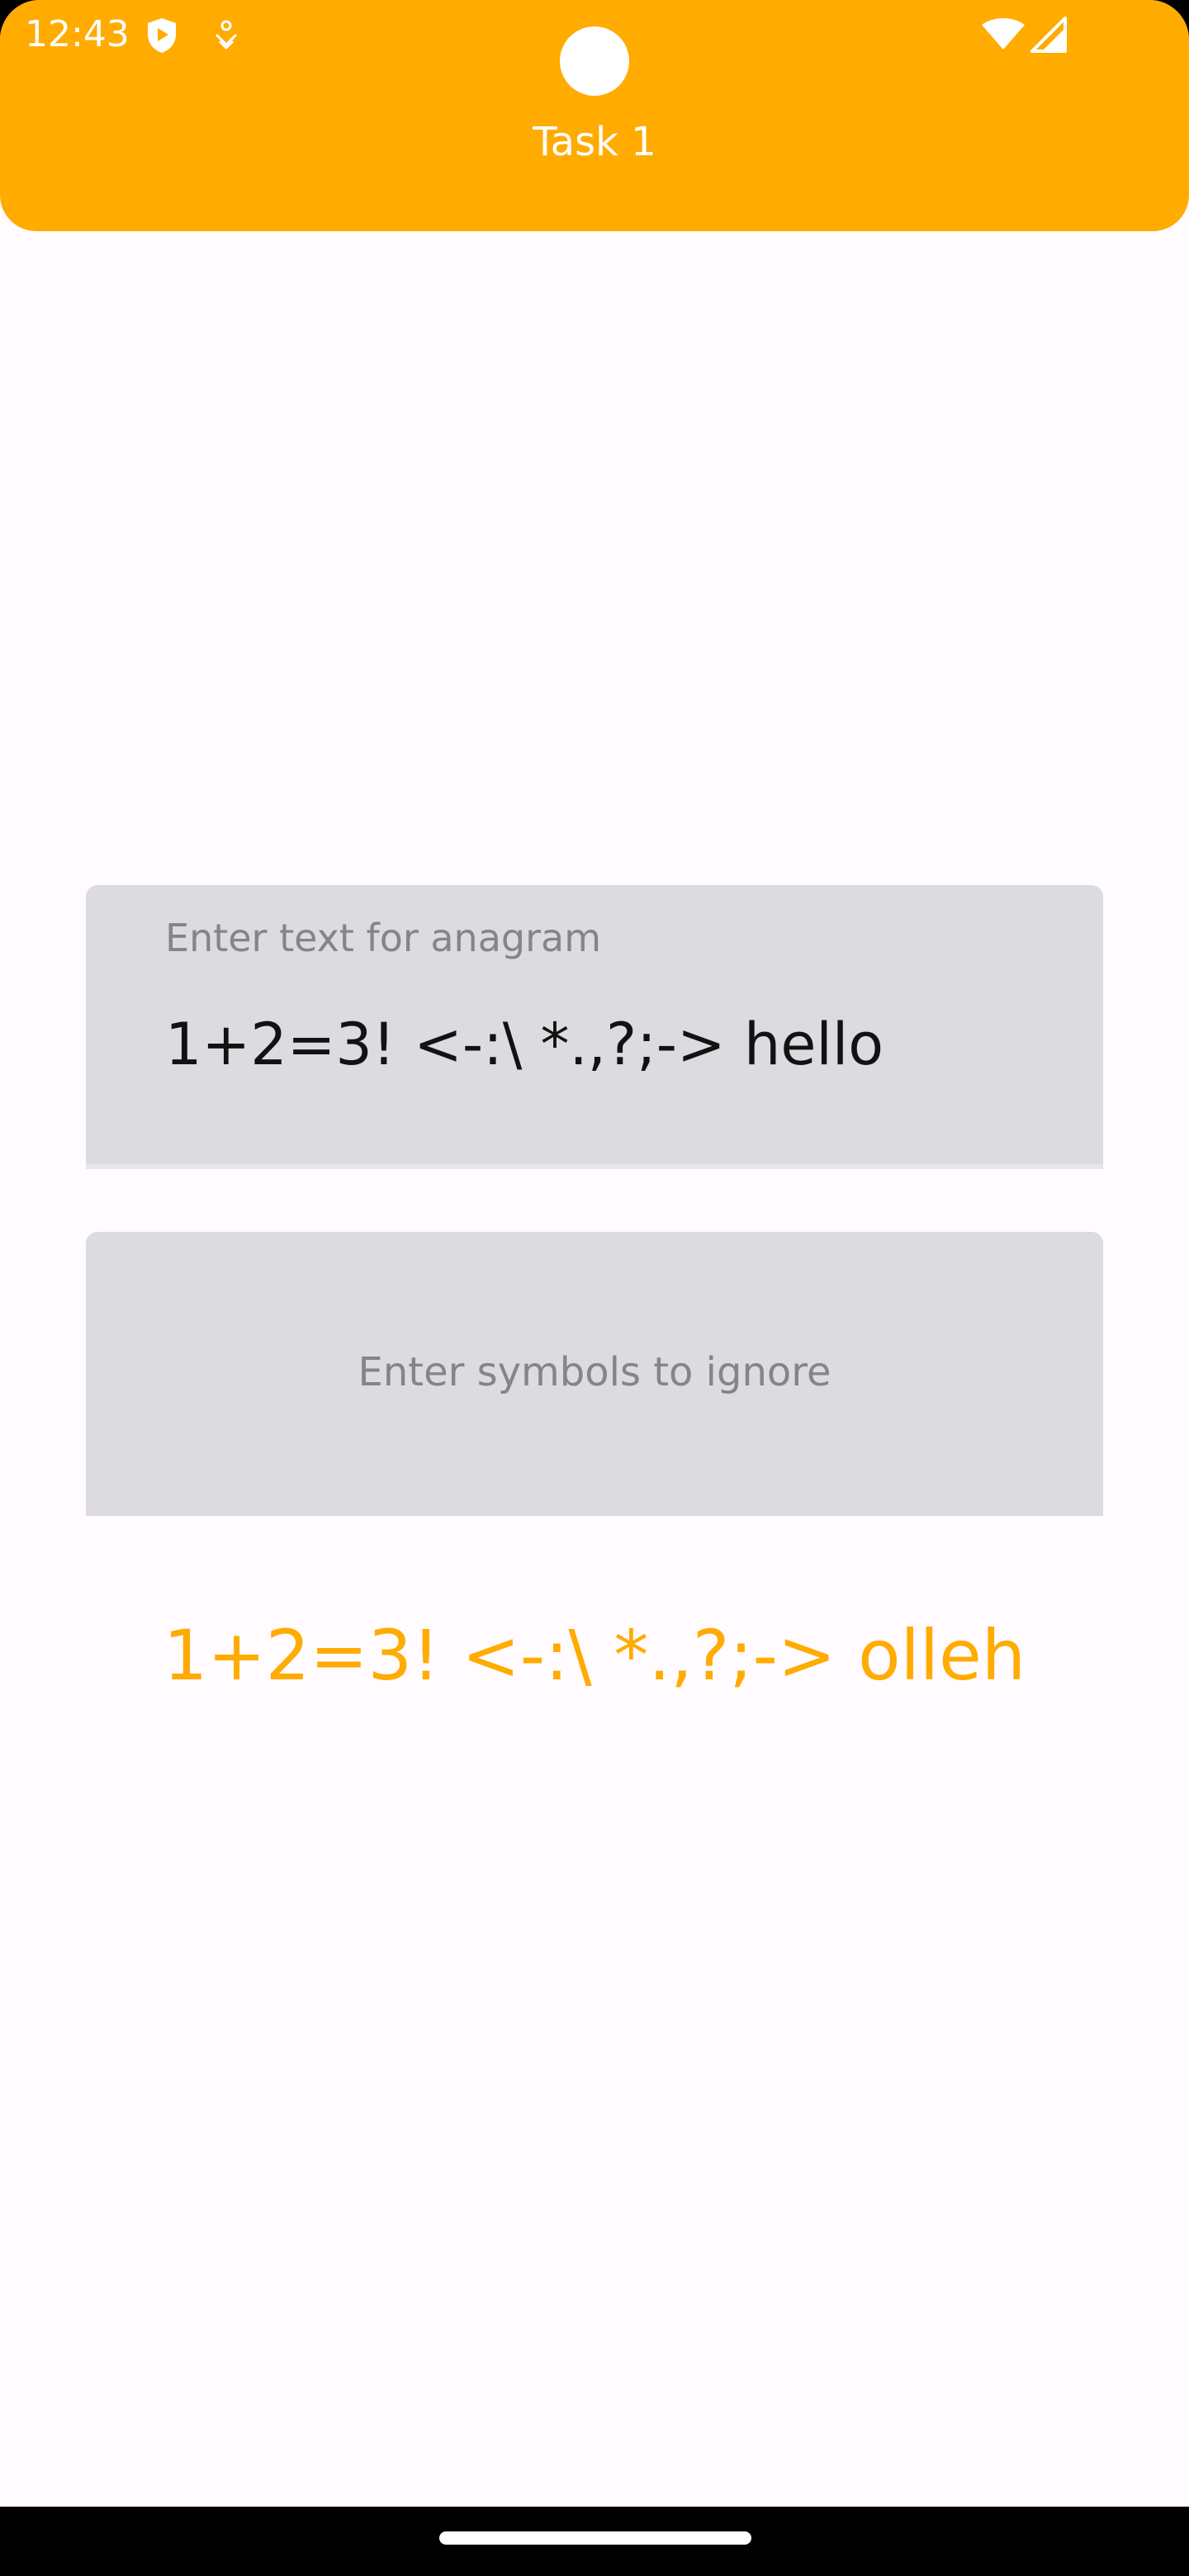 This screenshot has width=1189, height=2576. Describe the element at coordinates (595, 2538) in the screenshot. I see `home-indicator` at that location.